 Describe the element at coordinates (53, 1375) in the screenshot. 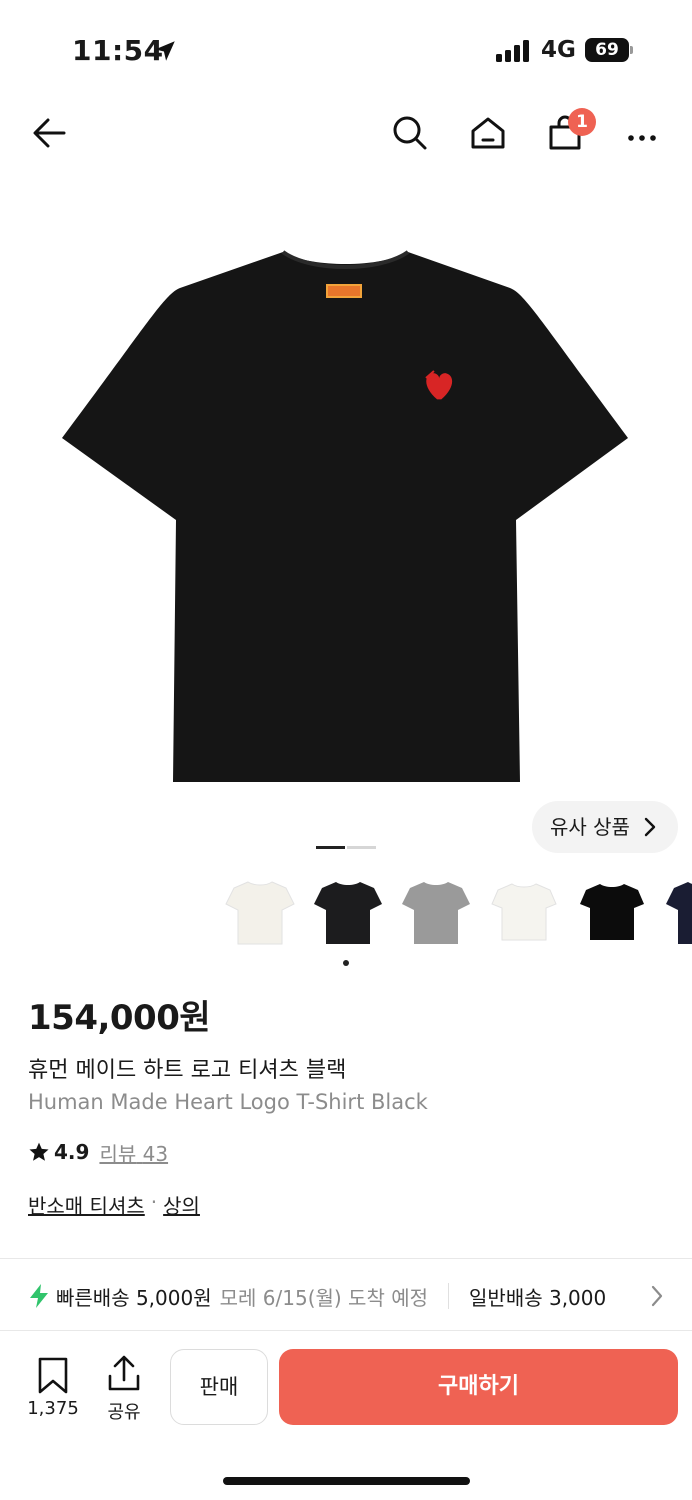

I see `bookmark-icon` at that location.